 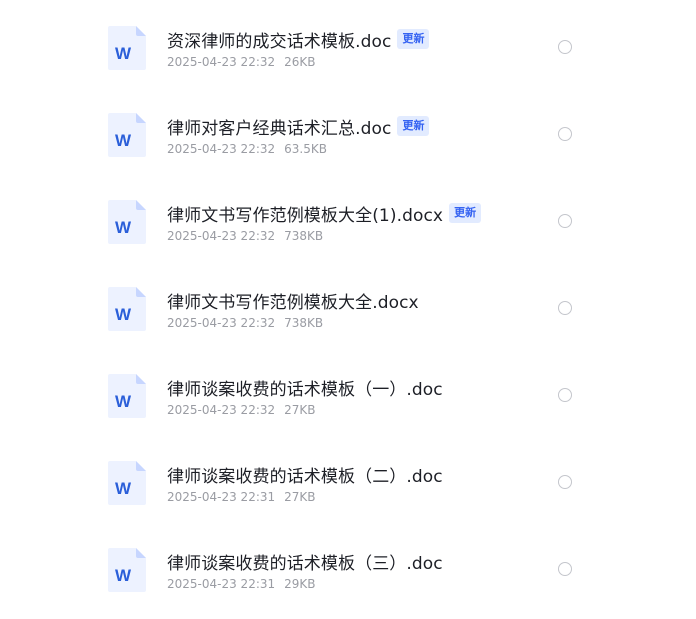 I want to click on file-size: 26KB, so click(x=300, y=62).